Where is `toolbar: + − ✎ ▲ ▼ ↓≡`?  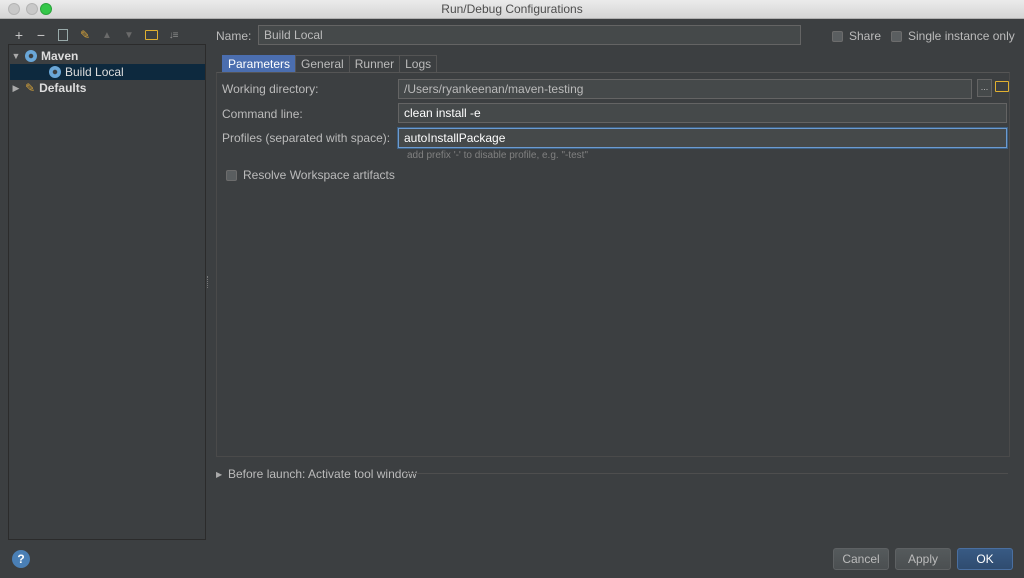
toolbar: + − ✎ ▲ ▼ ↓≡ is located at coordinates (96, 35).